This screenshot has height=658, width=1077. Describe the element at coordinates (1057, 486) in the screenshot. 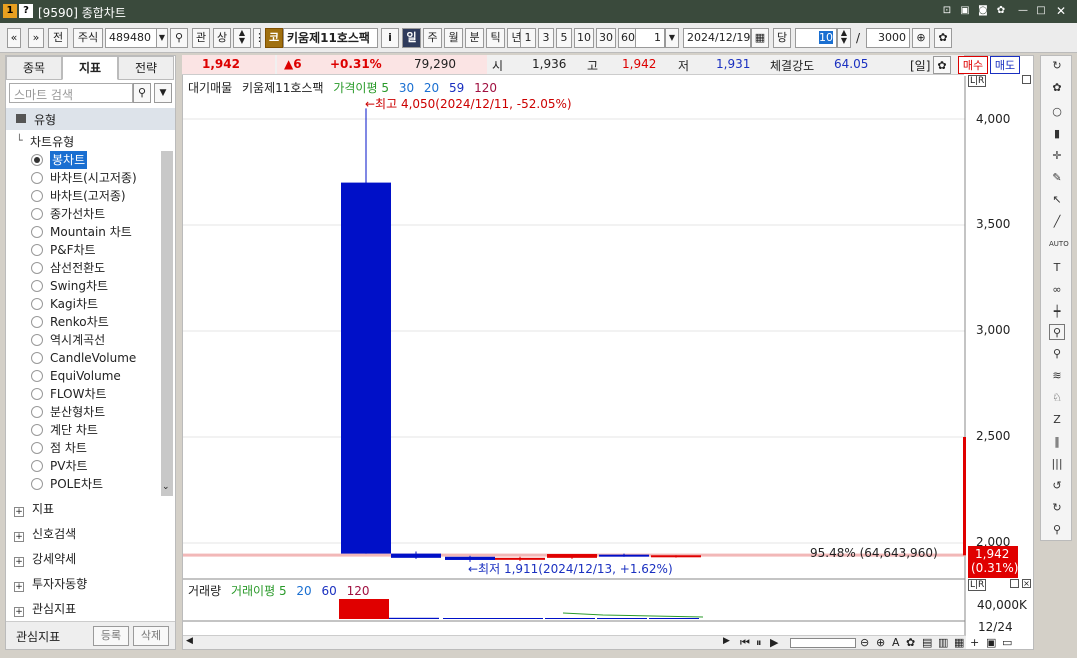

I see `undo-icon: ↺` at that location.